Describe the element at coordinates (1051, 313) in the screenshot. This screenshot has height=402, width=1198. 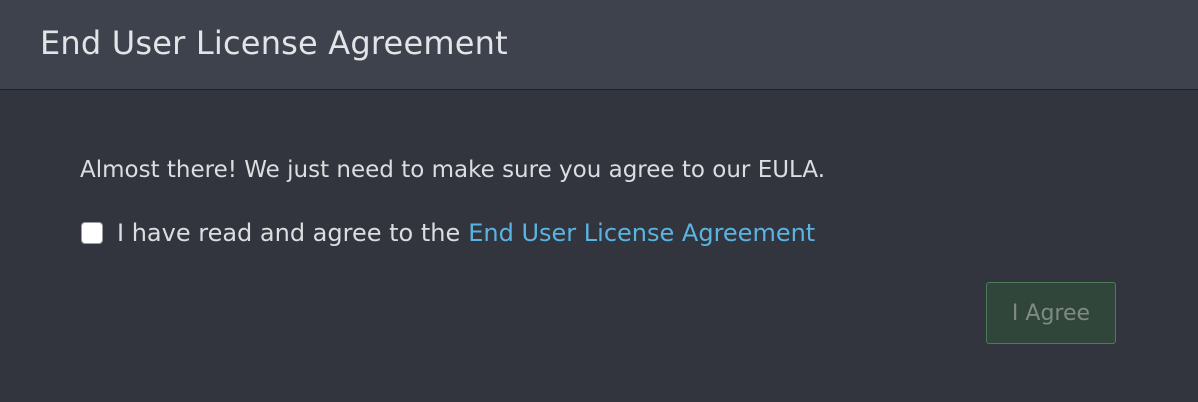
I see `agree-button: I Agree` at that location.